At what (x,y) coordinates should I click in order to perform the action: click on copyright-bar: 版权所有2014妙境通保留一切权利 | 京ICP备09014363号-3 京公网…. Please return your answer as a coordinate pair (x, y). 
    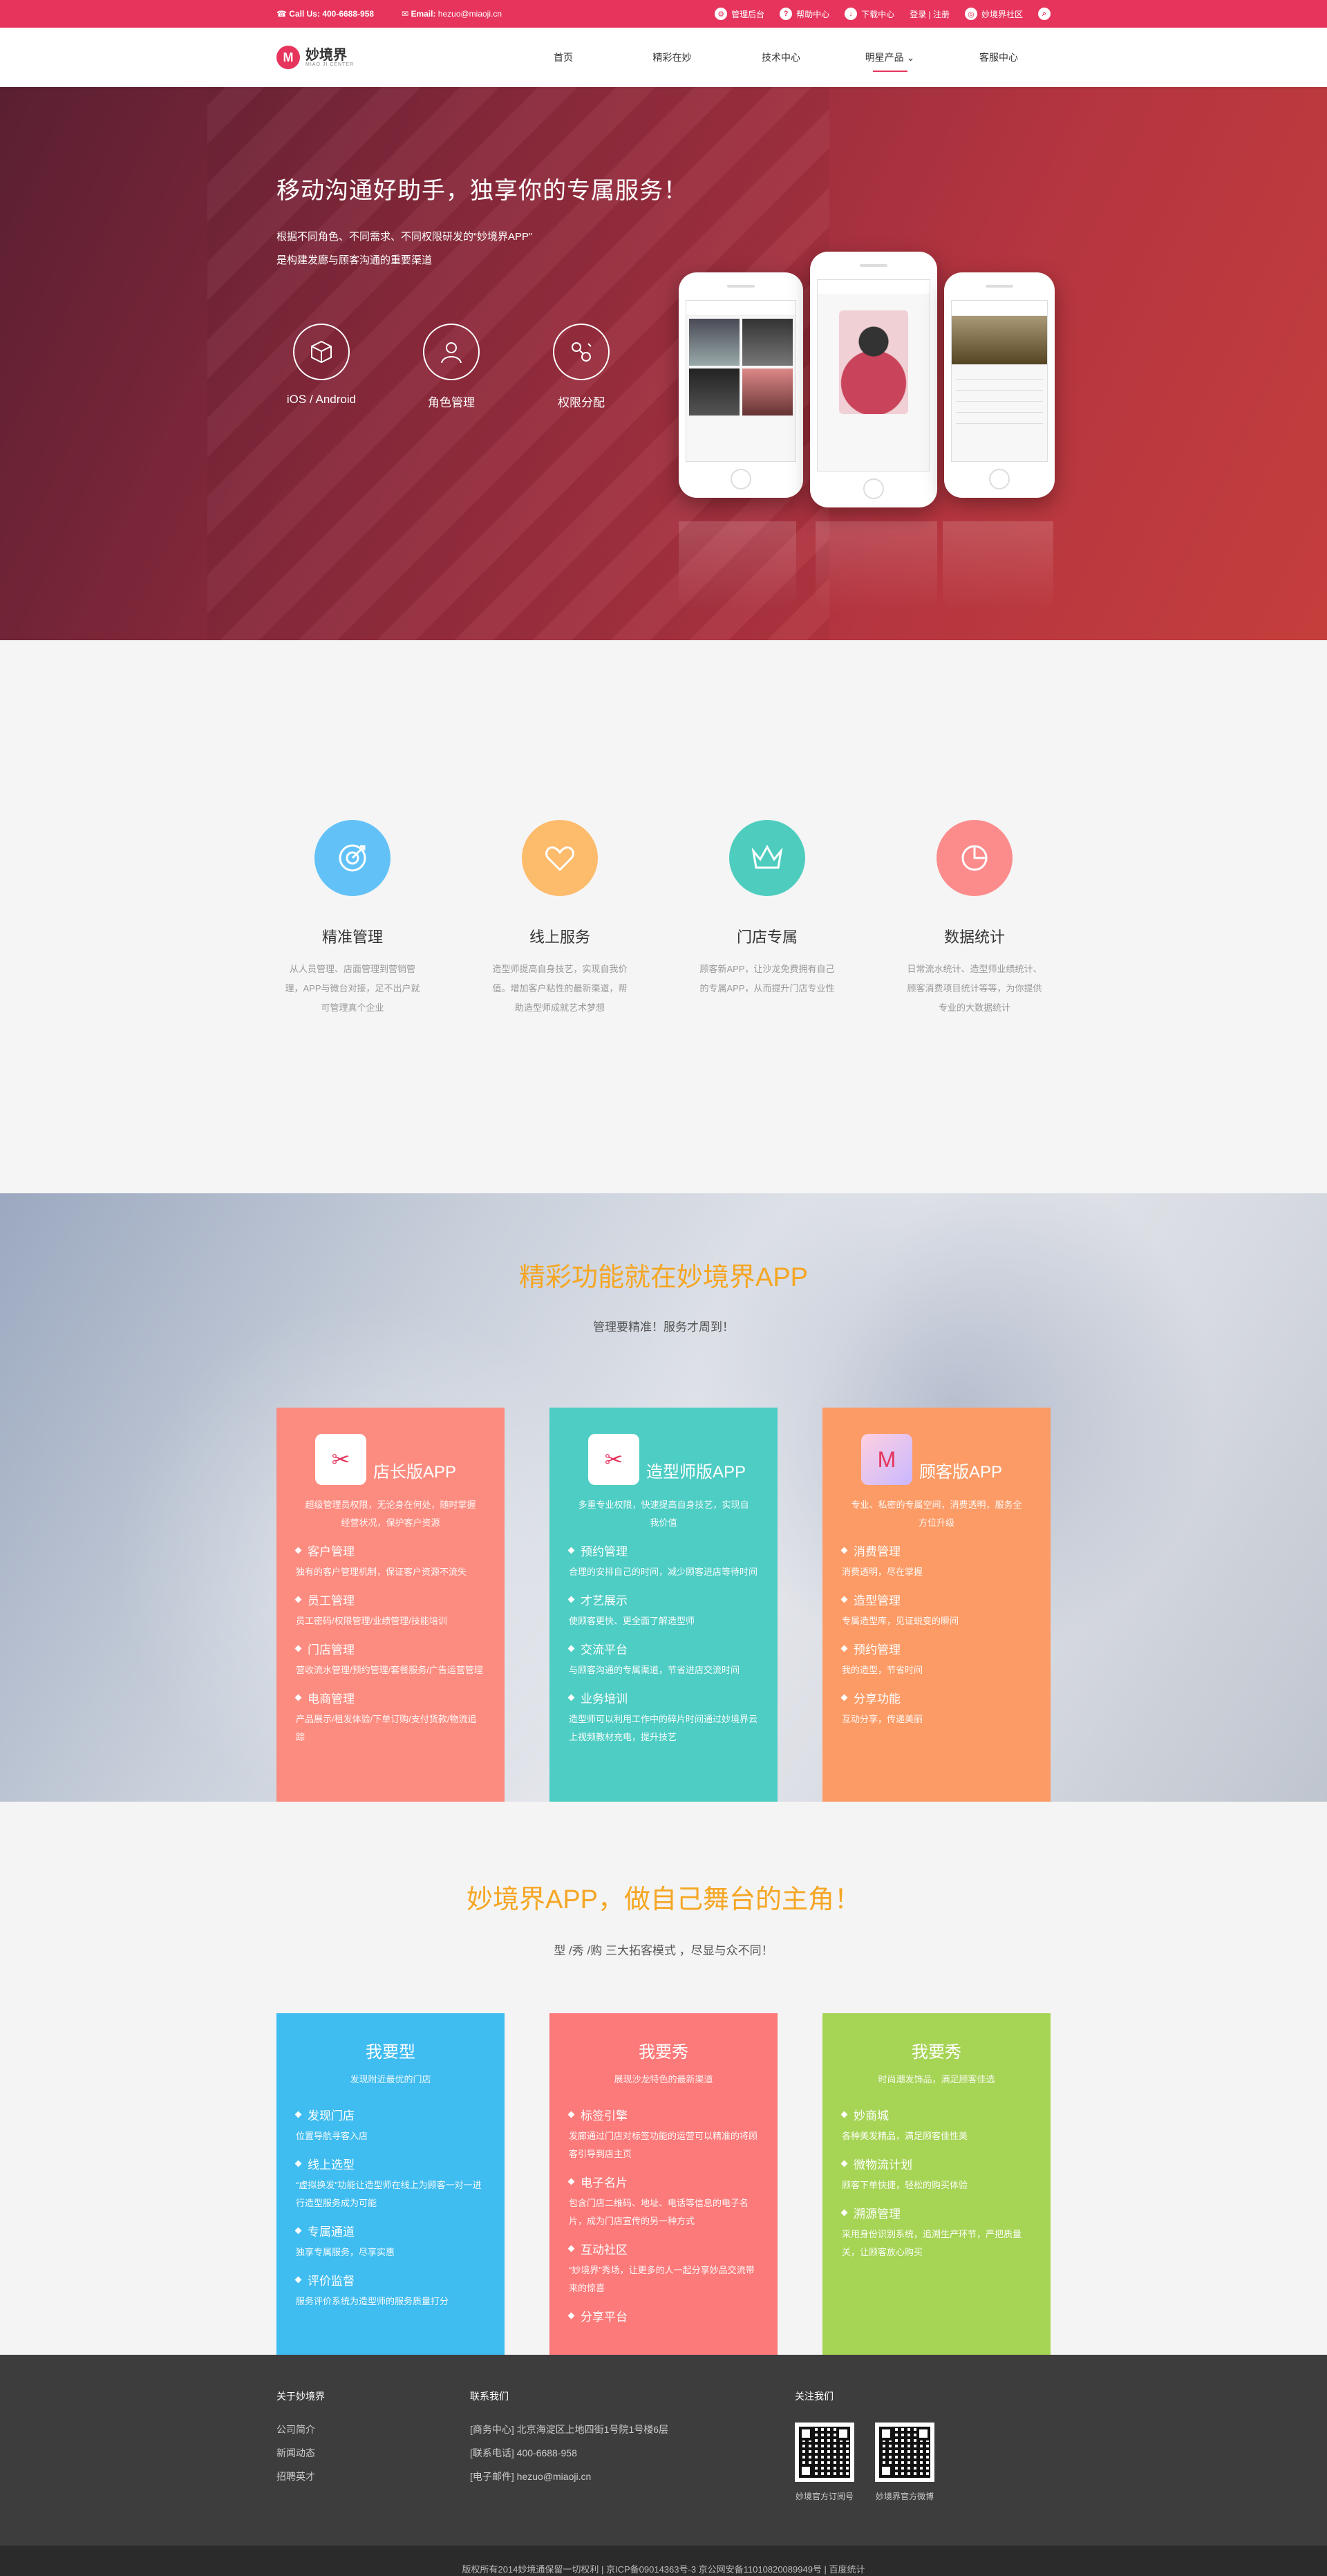
    Looking at the image, I should click on (663, 2561).